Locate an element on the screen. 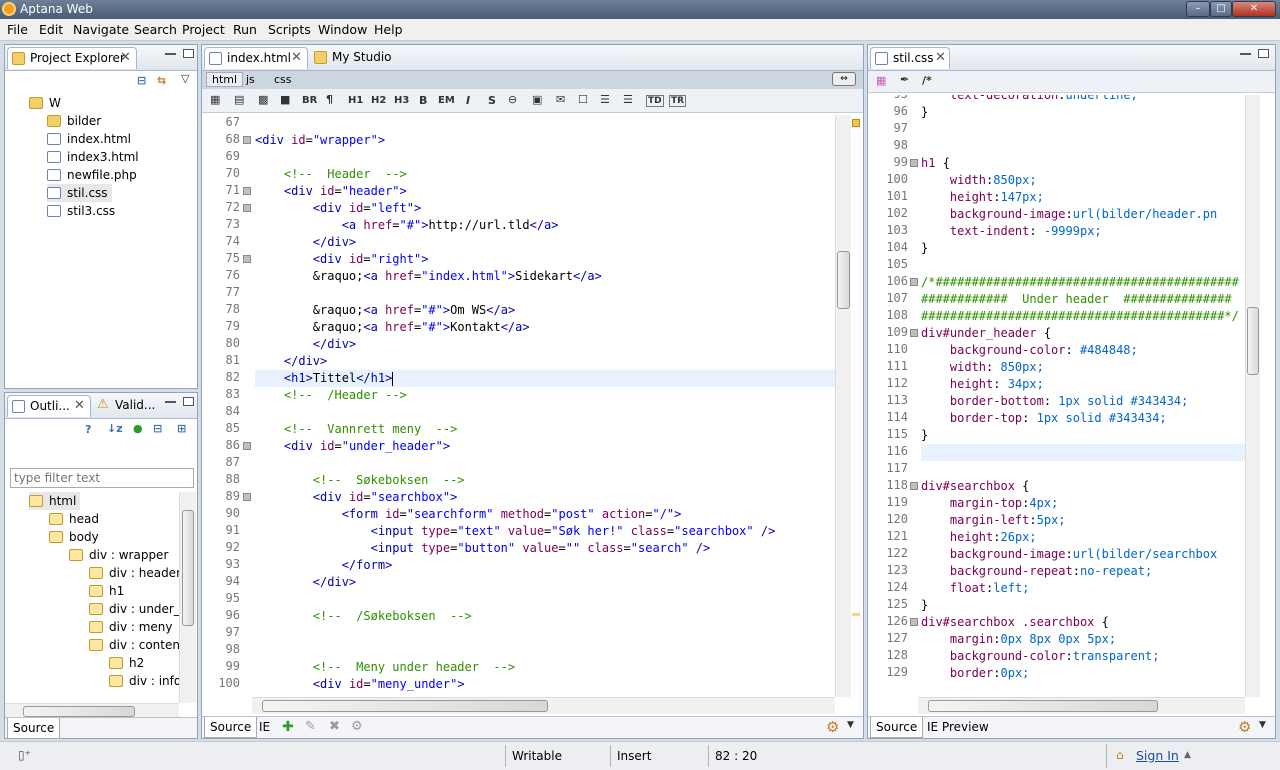  outline-filter-input is located at coordinates (102, 478).